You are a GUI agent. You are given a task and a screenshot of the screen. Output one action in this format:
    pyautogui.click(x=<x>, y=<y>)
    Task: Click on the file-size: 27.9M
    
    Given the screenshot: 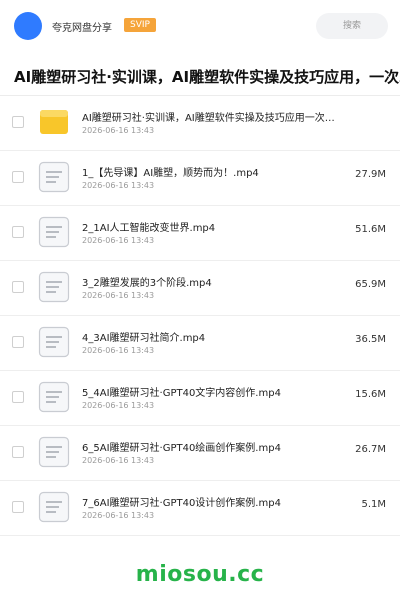 What is the action you would take?
    pyautogui.click(x=370, y=174)
    